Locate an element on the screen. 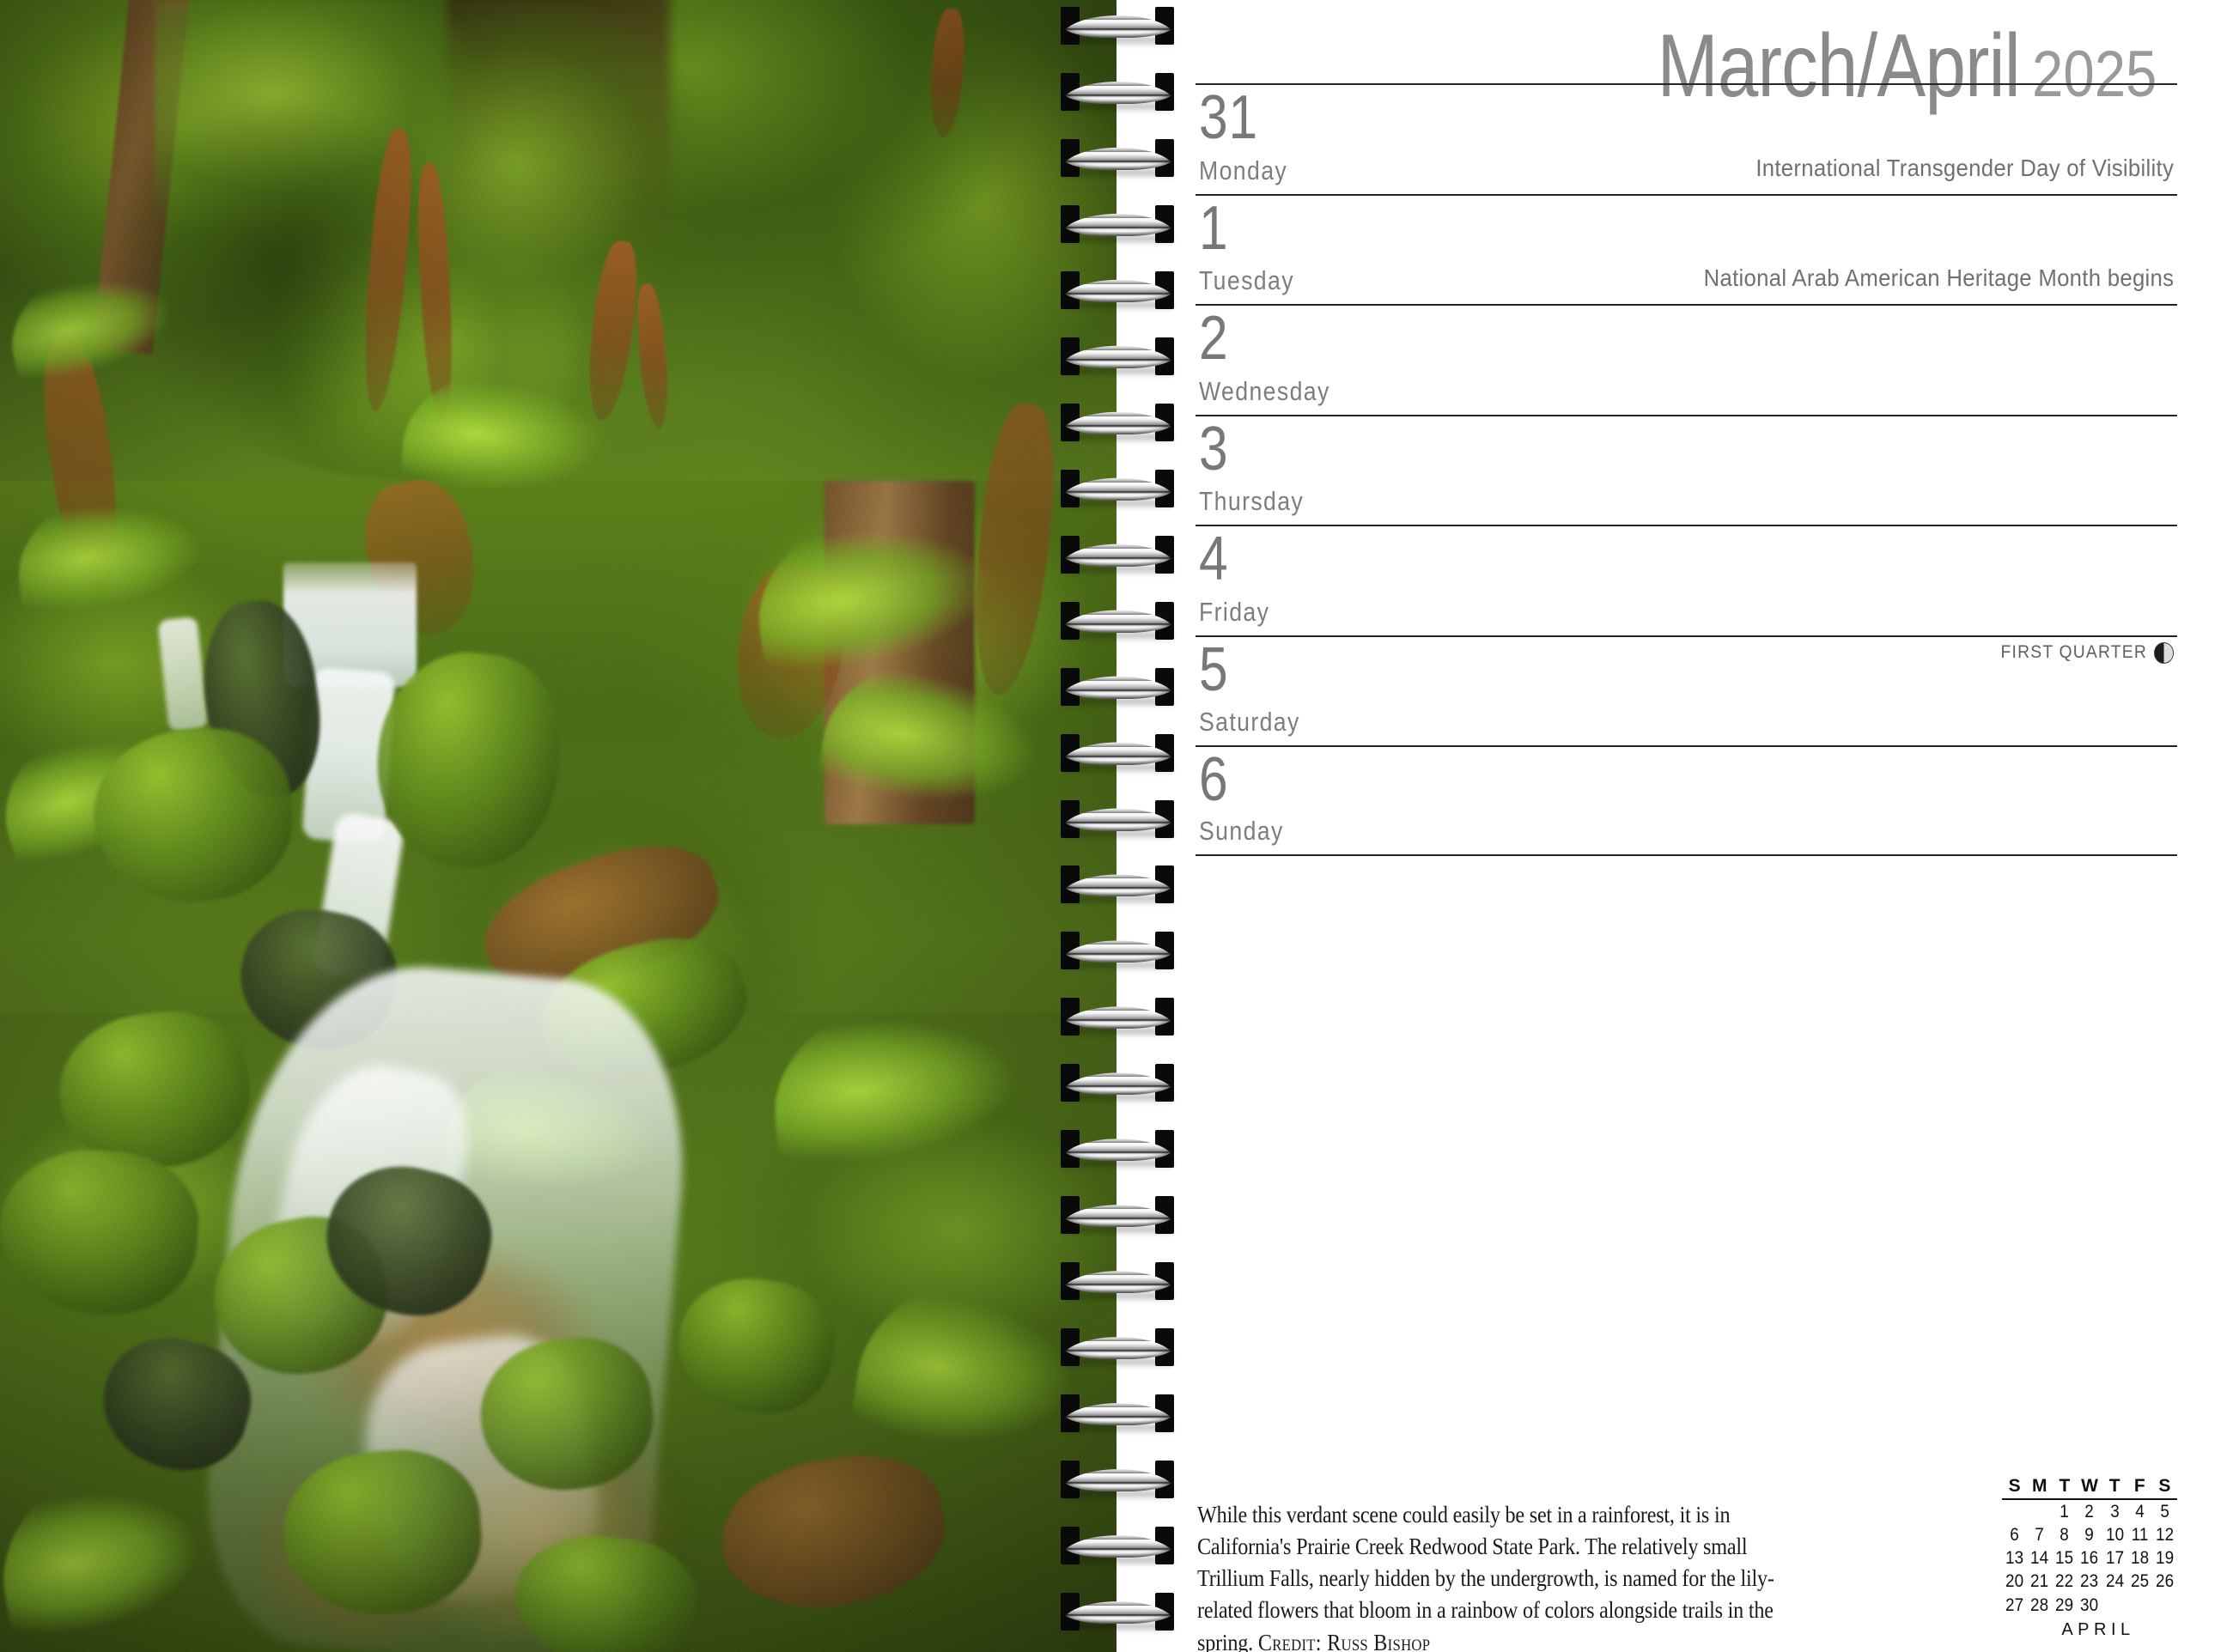 The width and height of the screenshot is (2233, 1652). mini-month-week-row: 13 14 15 16 17 18 19 is located at coordinates (2089, 1558).